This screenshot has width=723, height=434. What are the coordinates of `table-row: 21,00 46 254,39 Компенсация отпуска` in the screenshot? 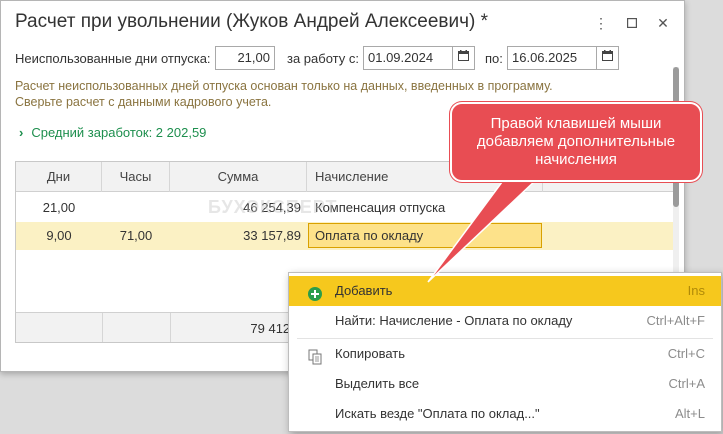 It's located at (345, 208).